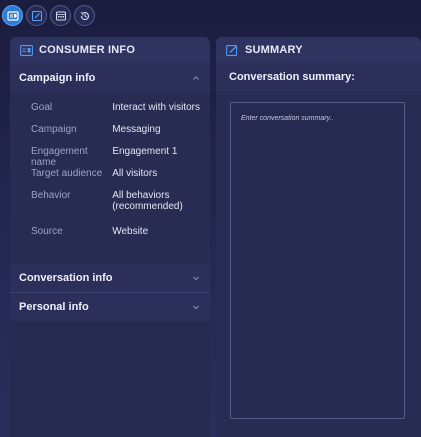 The image size is (421, 437). Describe the element at coordinates (110, 173) in the screenshot. I see `campaign-row-target-audience: Target audience All visitors` at that location.